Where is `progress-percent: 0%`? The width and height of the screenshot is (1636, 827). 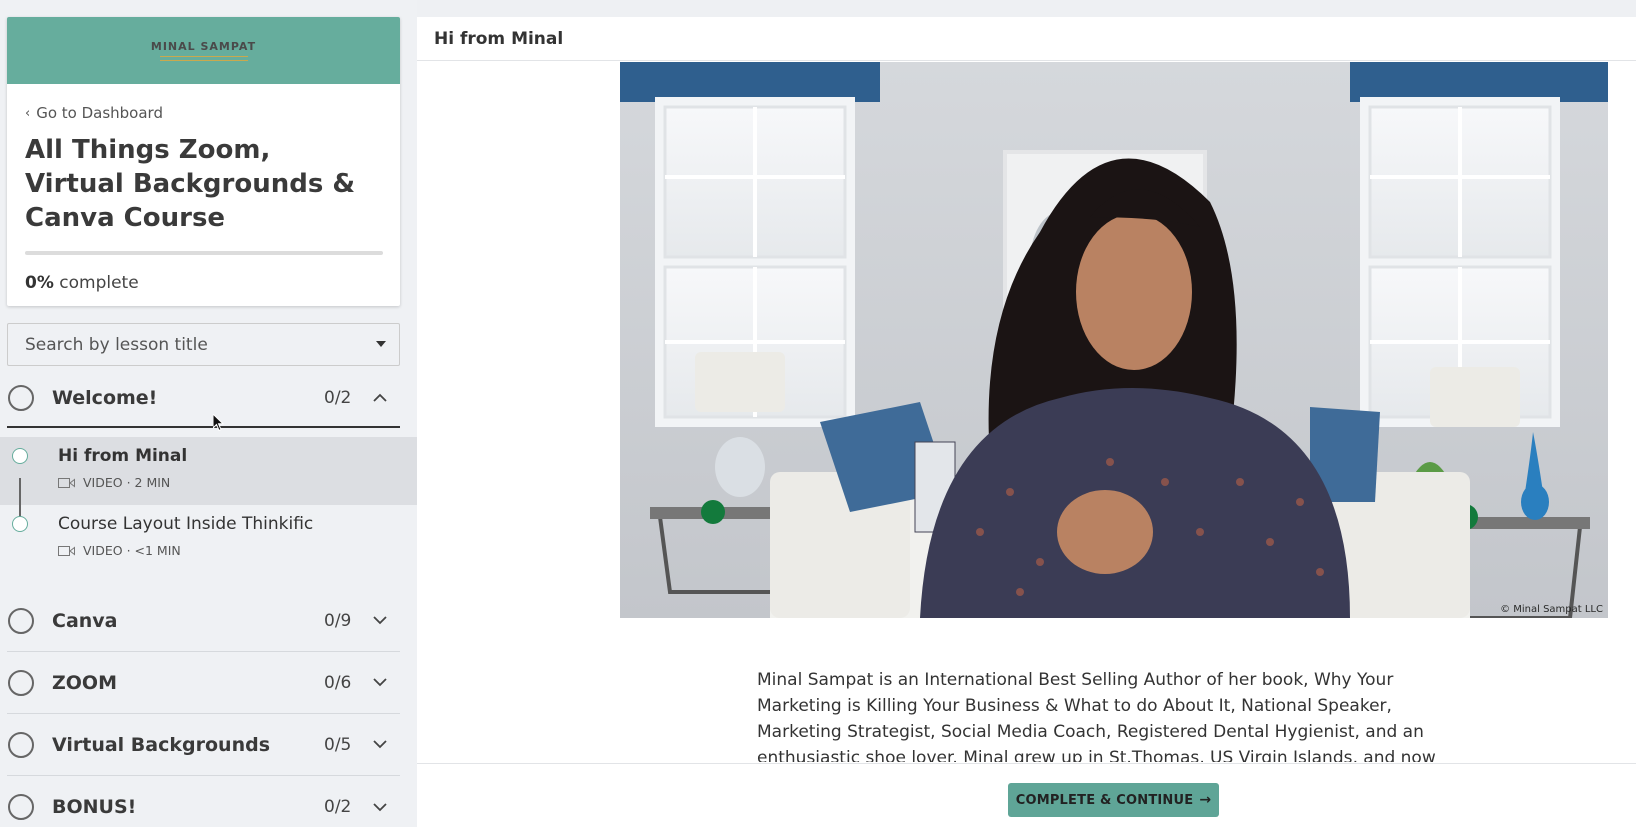 progress-percent: 0% is located at coordinates (39, 283).